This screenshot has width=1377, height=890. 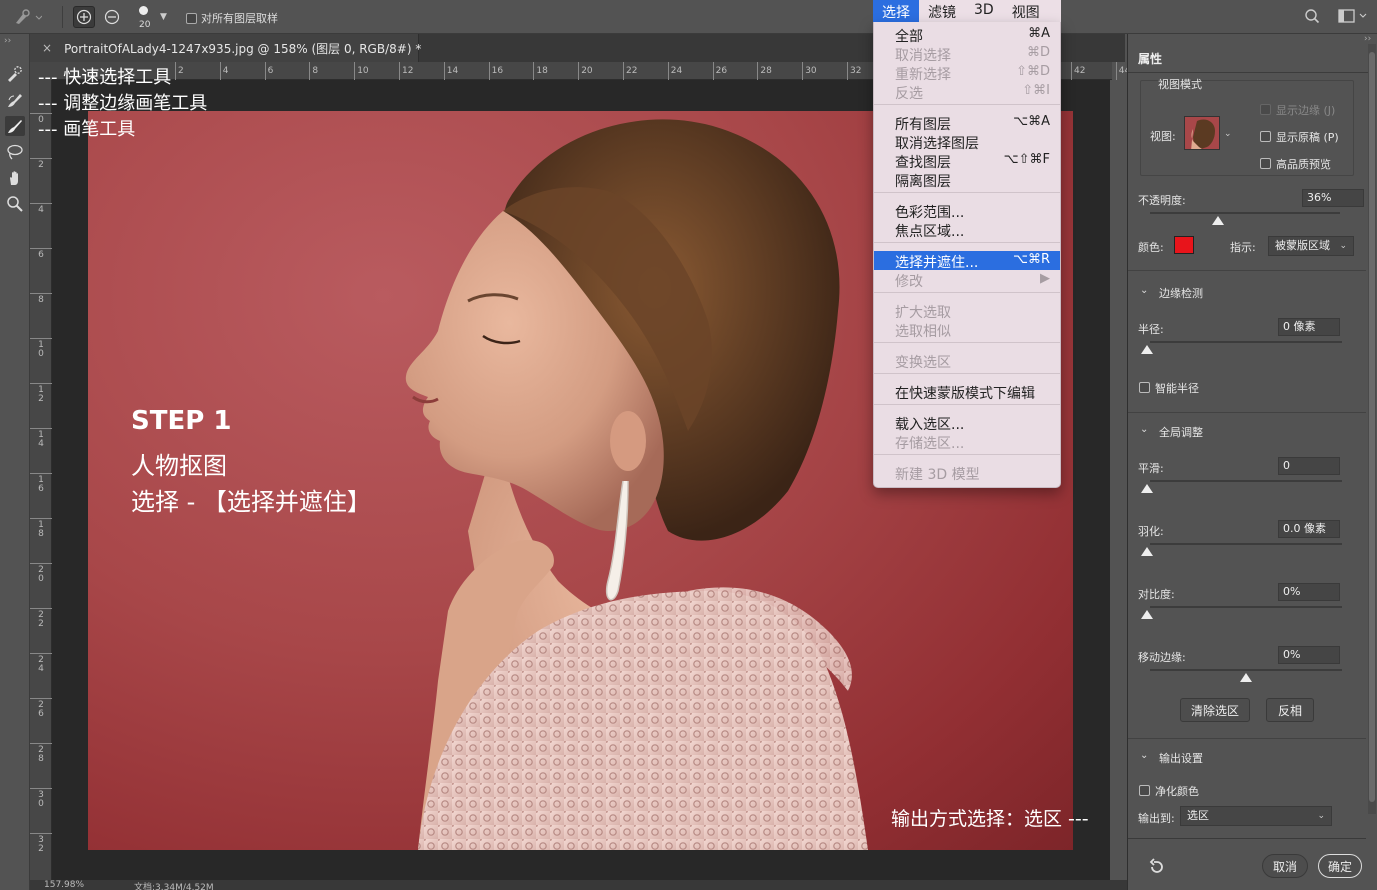 What do you see at coordinates (7, 41) in the screenshot?
I see `expand-panel-icon: ››` at bounding box center [7, 41].